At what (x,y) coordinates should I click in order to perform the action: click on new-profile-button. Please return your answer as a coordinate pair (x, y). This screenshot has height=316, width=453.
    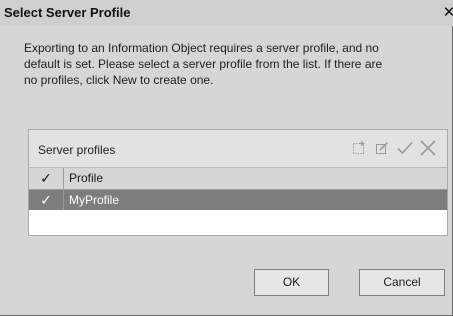
    Looking at the image, I should click on (359, 148).